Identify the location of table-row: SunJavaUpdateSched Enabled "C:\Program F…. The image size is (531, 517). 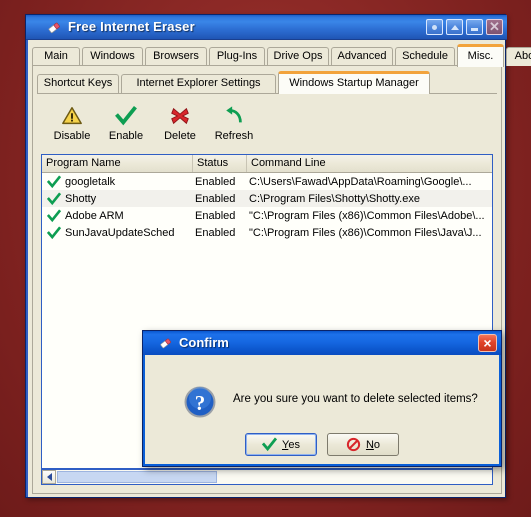
(267, 232).